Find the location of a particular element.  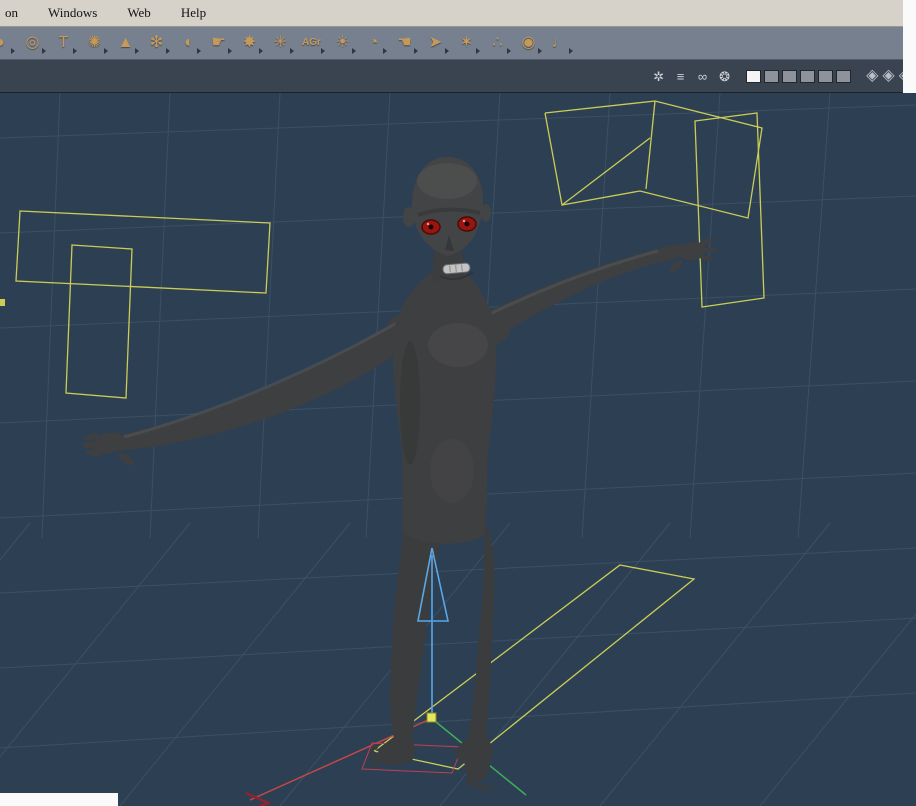

dart-tool-icon: ➤ is located at coordinates (435, 43).